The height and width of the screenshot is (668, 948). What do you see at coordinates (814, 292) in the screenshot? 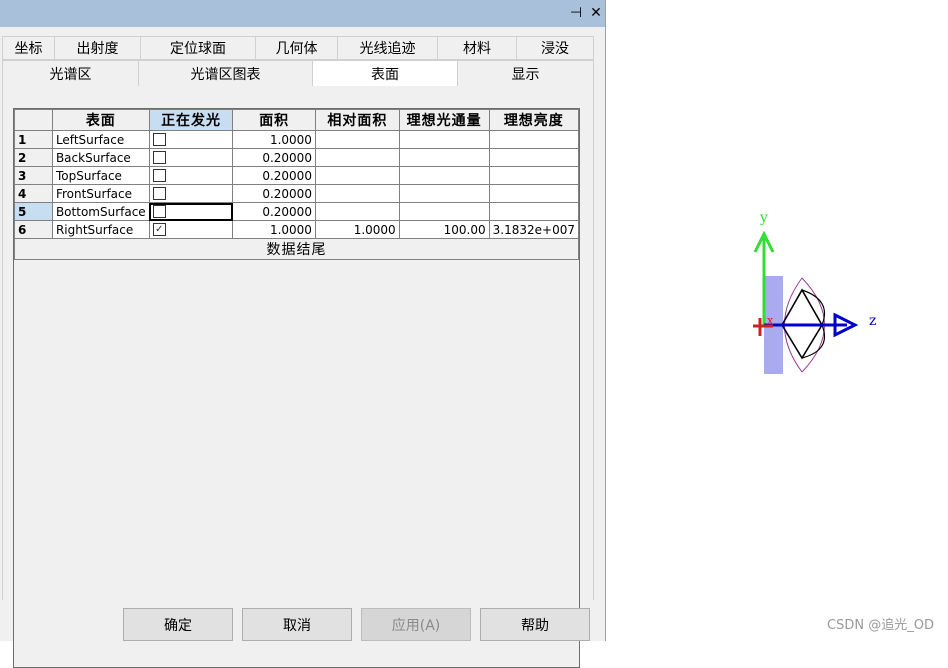
I see `scene-svg: y z x` at bounding box center [814, 292].